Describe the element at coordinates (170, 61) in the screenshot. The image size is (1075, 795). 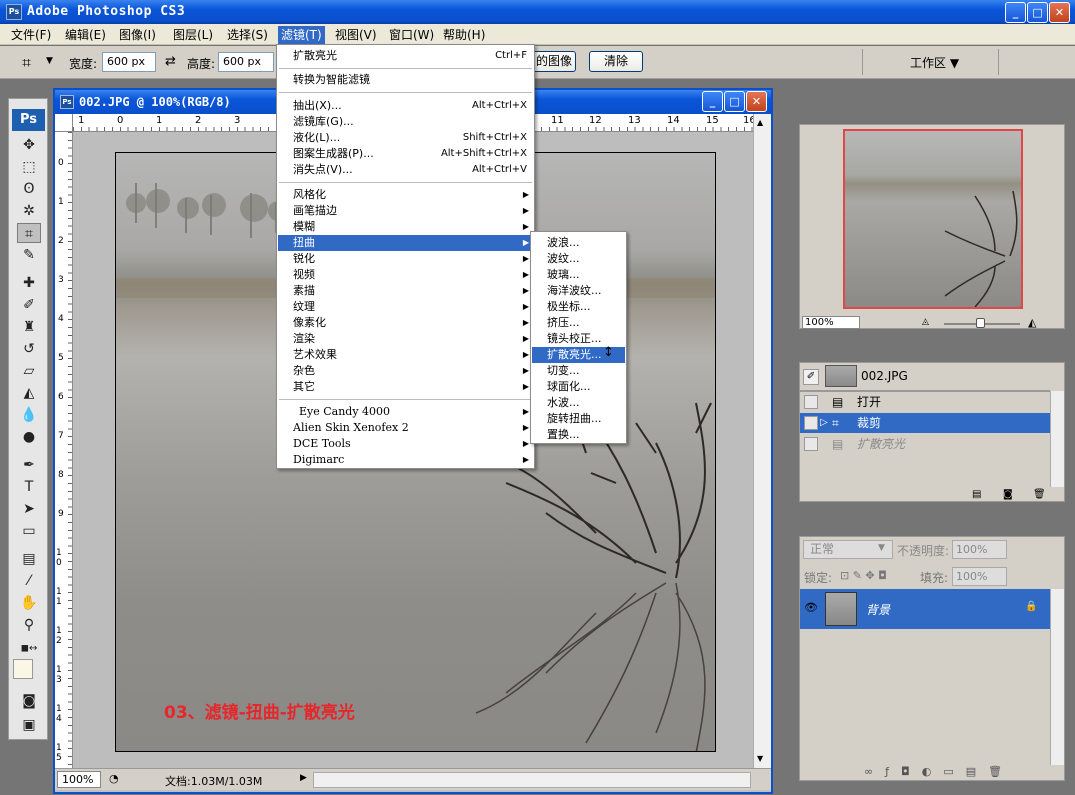
I see `swap-icon: ⇄` at that location.